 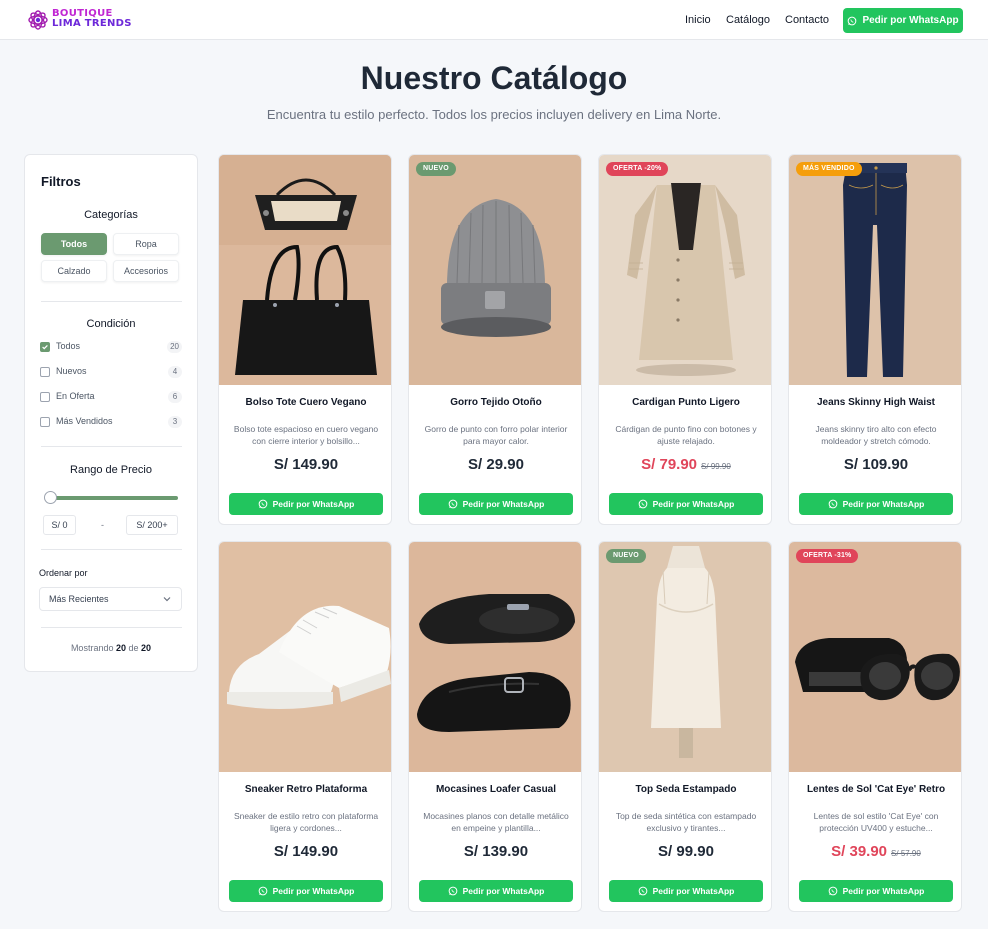 What do you see at coordinates (84, 421) in the screenshot?
I see `condition-mas-vendidos-label: Más Vendidos` at bounding box center [84, 421].